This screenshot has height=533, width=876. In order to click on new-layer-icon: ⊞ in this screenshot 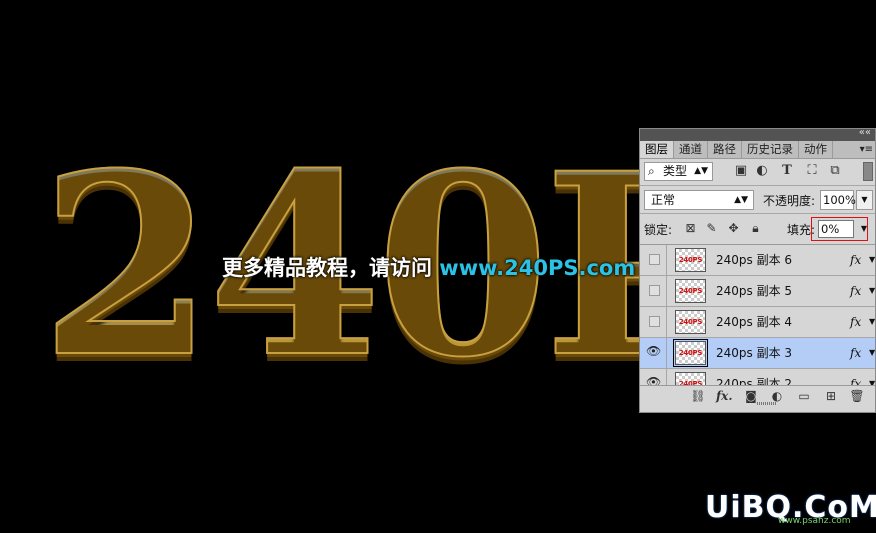, I will do `click(831, 396)`.